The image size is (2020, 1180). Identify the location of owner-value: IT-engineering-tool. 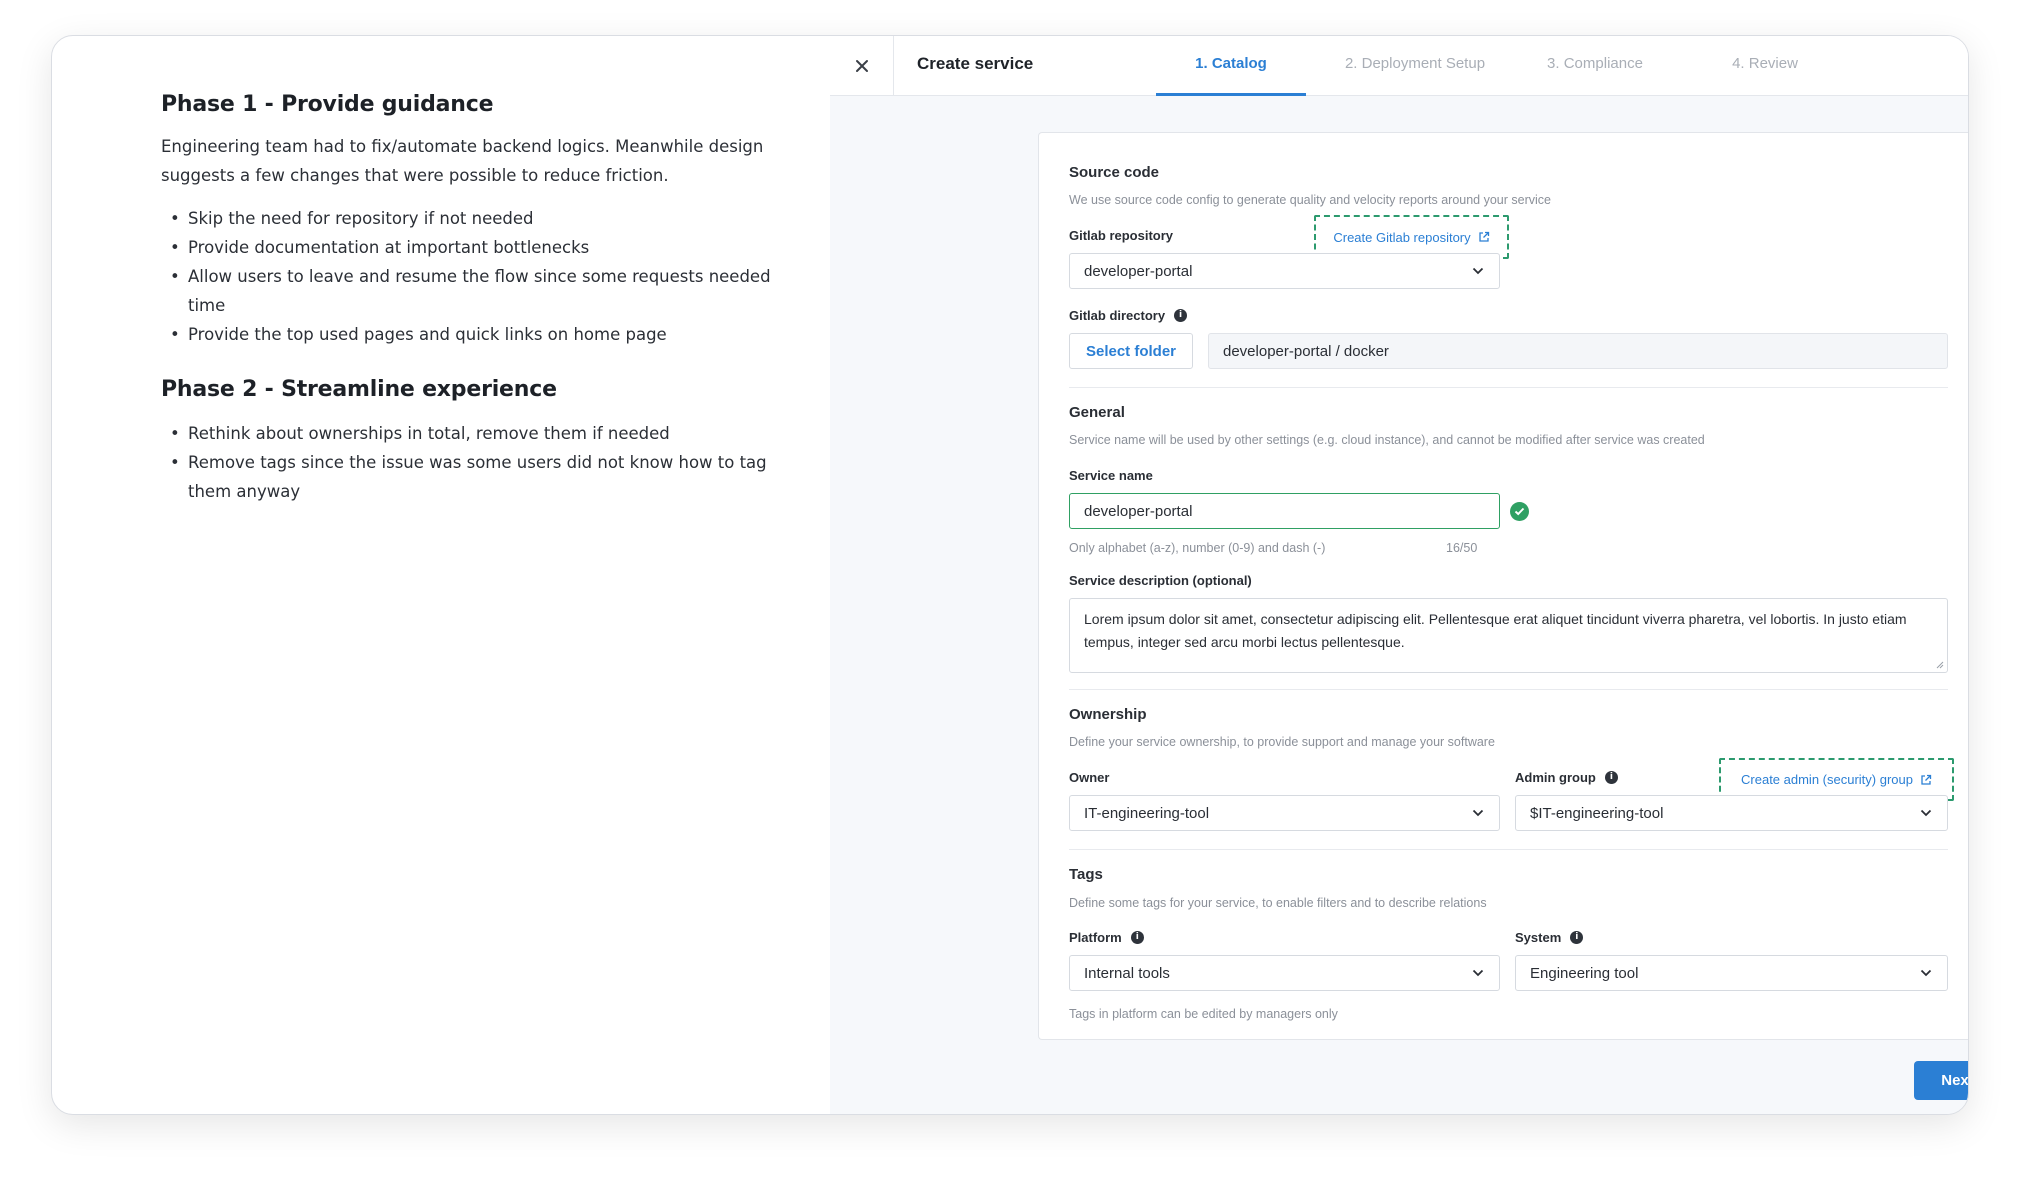
(1147, 813).